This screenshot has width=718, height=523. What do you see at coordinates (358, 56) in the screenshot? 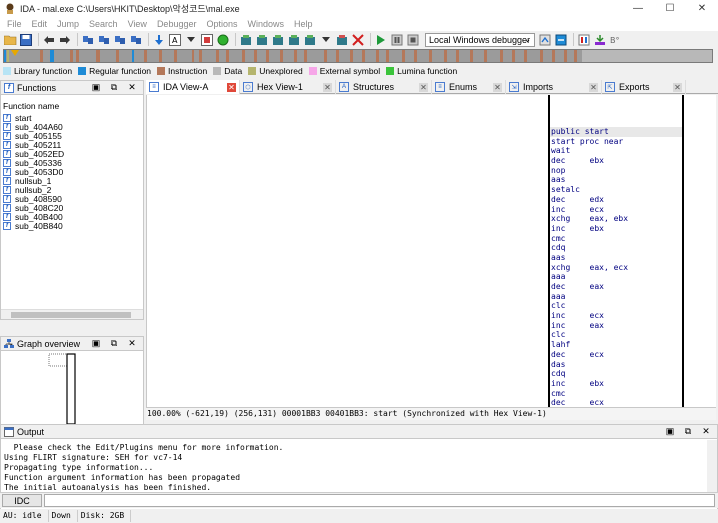
I see `navigation-band` at bounding box center [358, 56].